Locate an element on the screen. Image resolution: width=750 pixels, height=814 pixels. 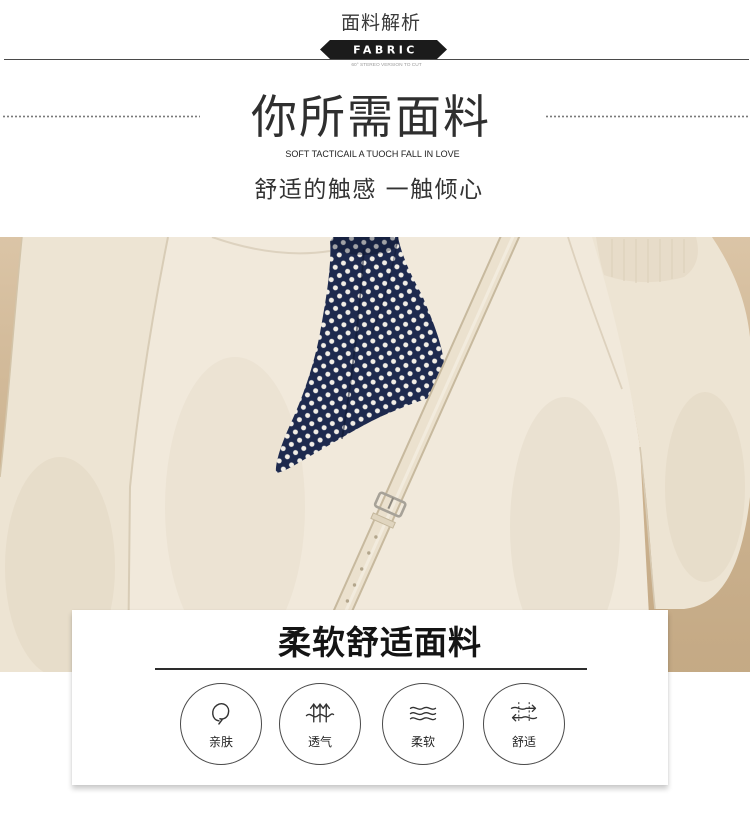
skin-friendly-icon is located at coordinates (221, 714).